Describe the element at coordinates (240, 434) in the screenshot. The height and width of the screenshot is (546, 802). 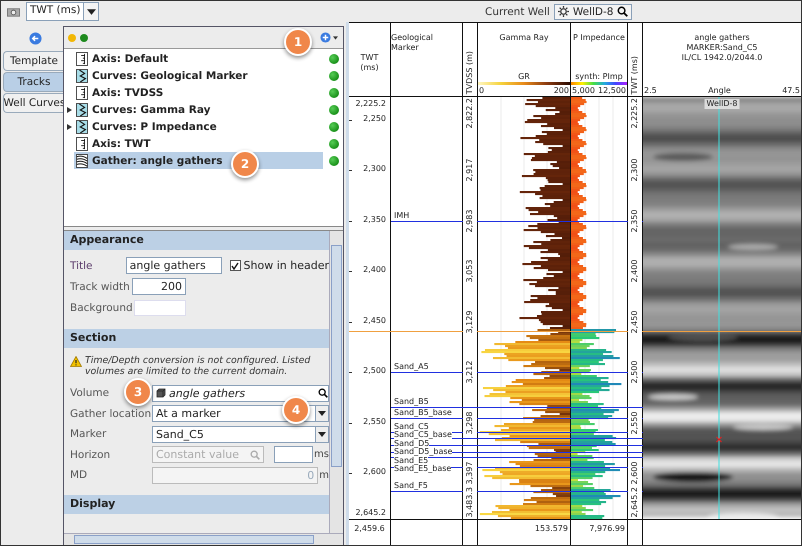
I see `marker-dropdown: Sand_C5` at that location.